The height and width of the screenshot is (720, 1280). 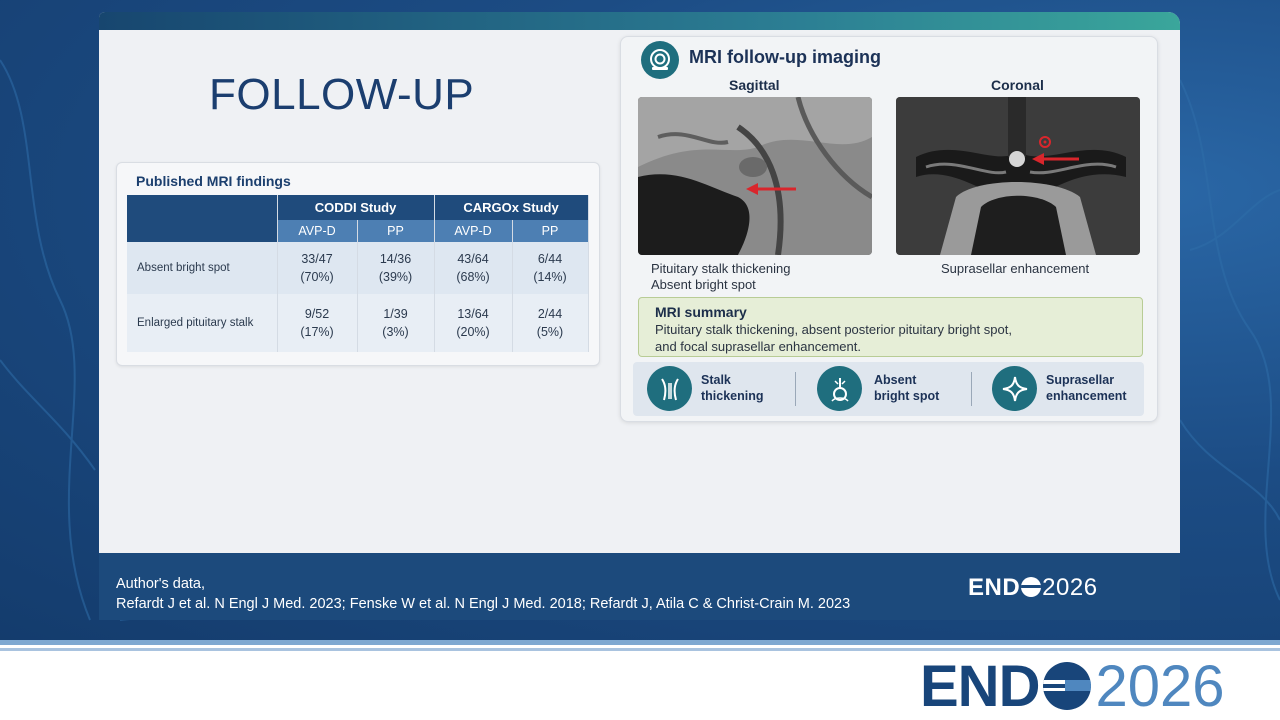 I want to click on mri-panel-title: MRI follow-up imaging, so click(x=785, y=57).